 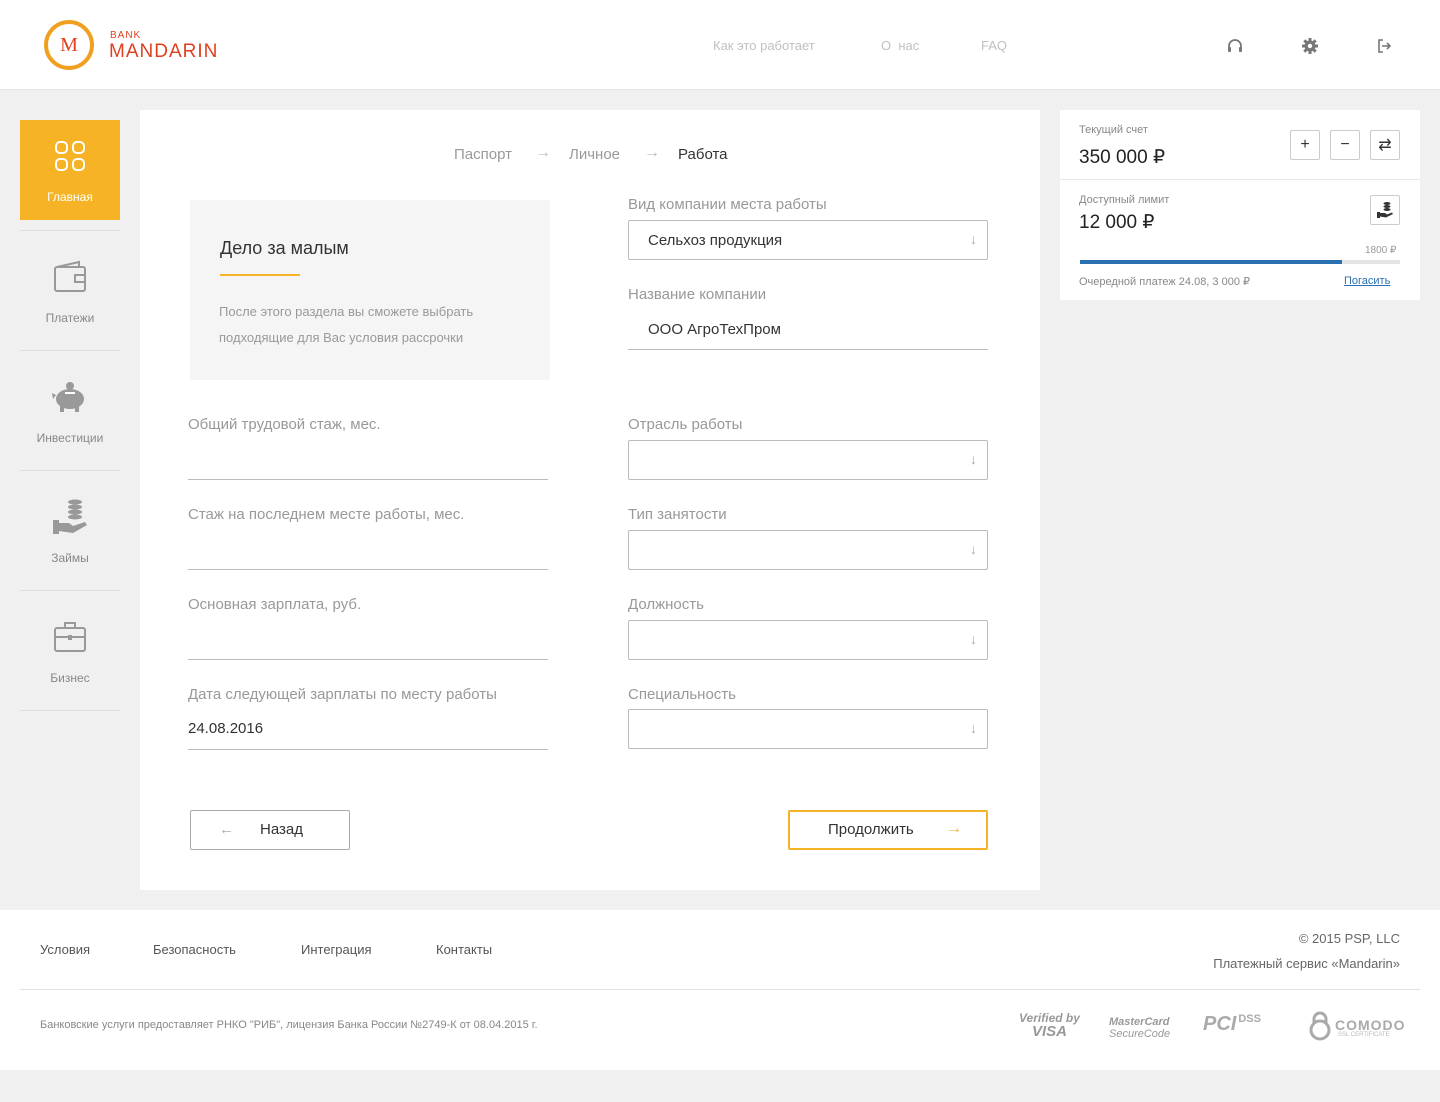 What do you see at coordinates (1249, 1019) in the screenshot?
I see `dss-text: DSS` at bounding box center [1249, 1019].